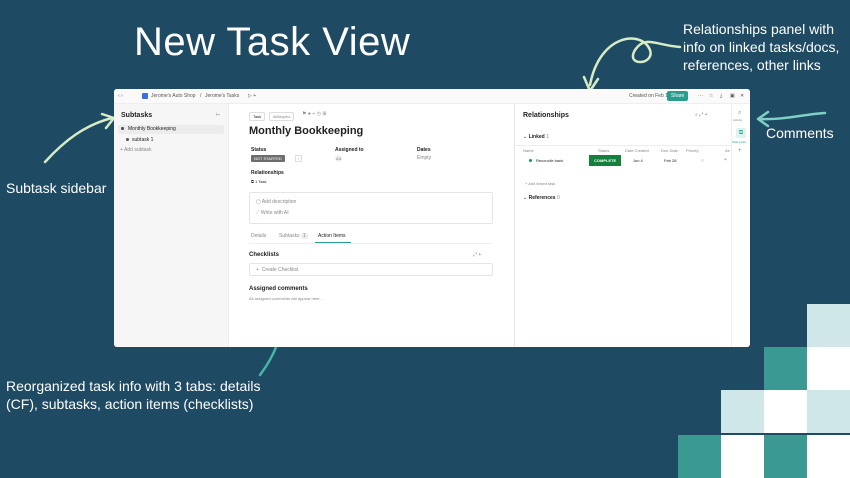 The width and height of the screenshot is (850, 478). Describe the element at coordinates (650, 96) in the screenshot. I see `created-date: Created on Feb 12` at that location.